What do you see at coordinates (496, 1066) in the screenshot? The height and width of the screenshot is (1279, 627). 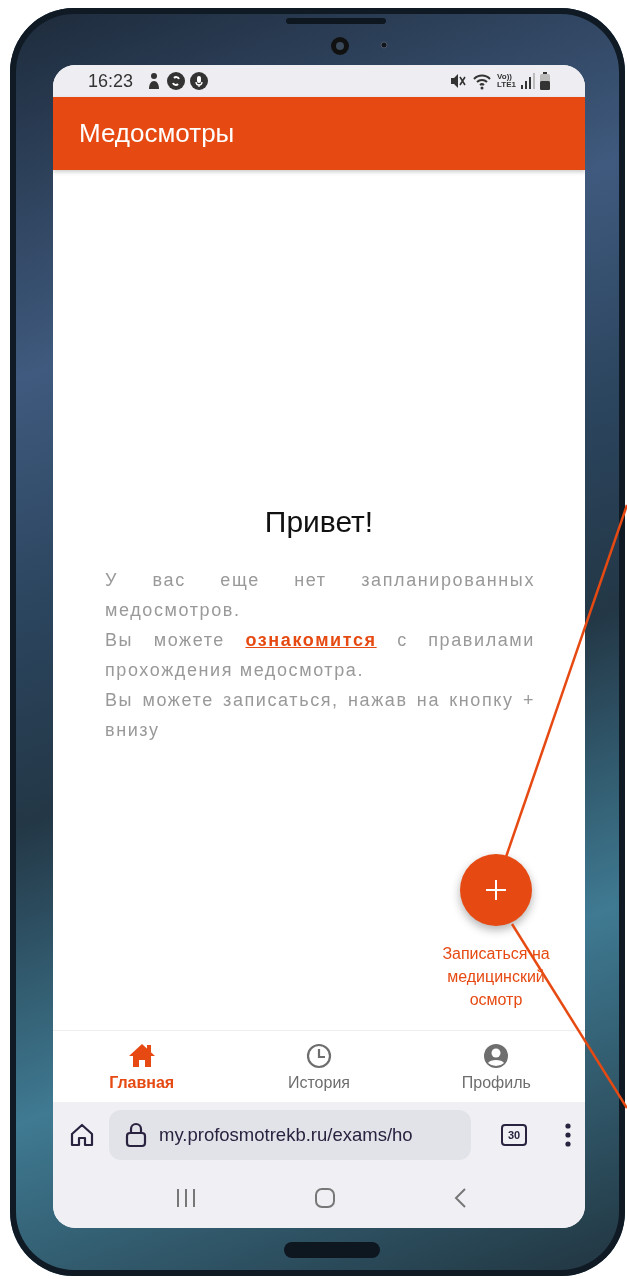 I see `nav-tab: Профиль` at bounding box center [496, 1066].